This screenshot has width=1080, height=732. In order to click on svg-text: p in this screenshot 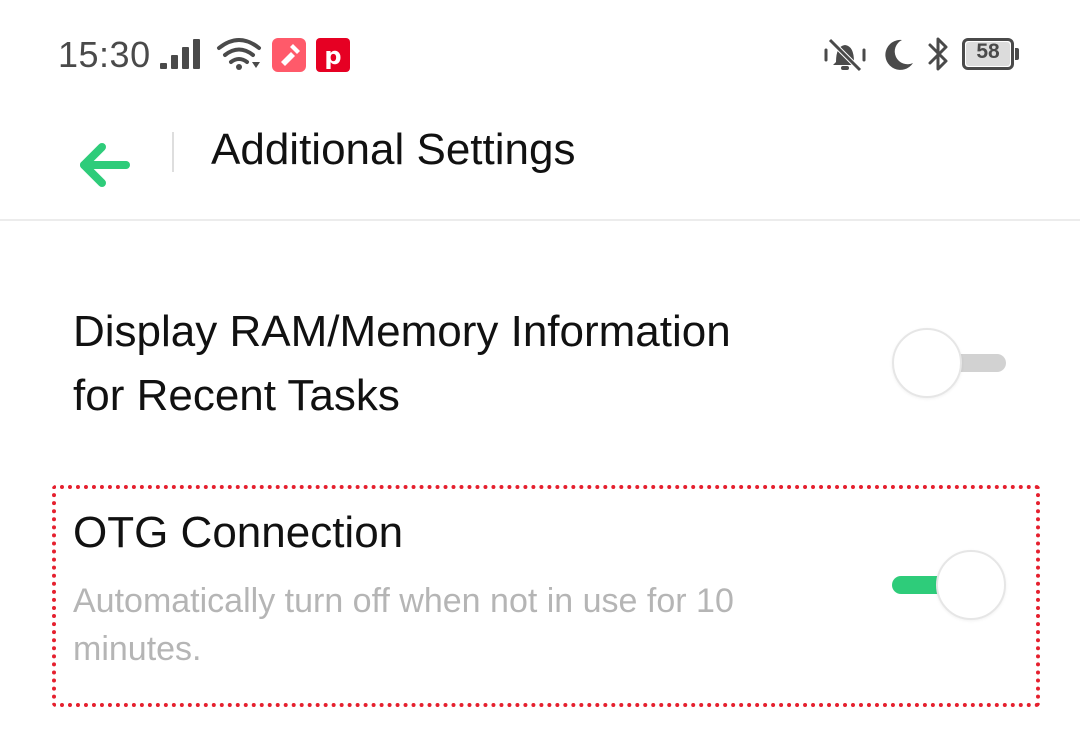, I will do `click(332, 56)`.